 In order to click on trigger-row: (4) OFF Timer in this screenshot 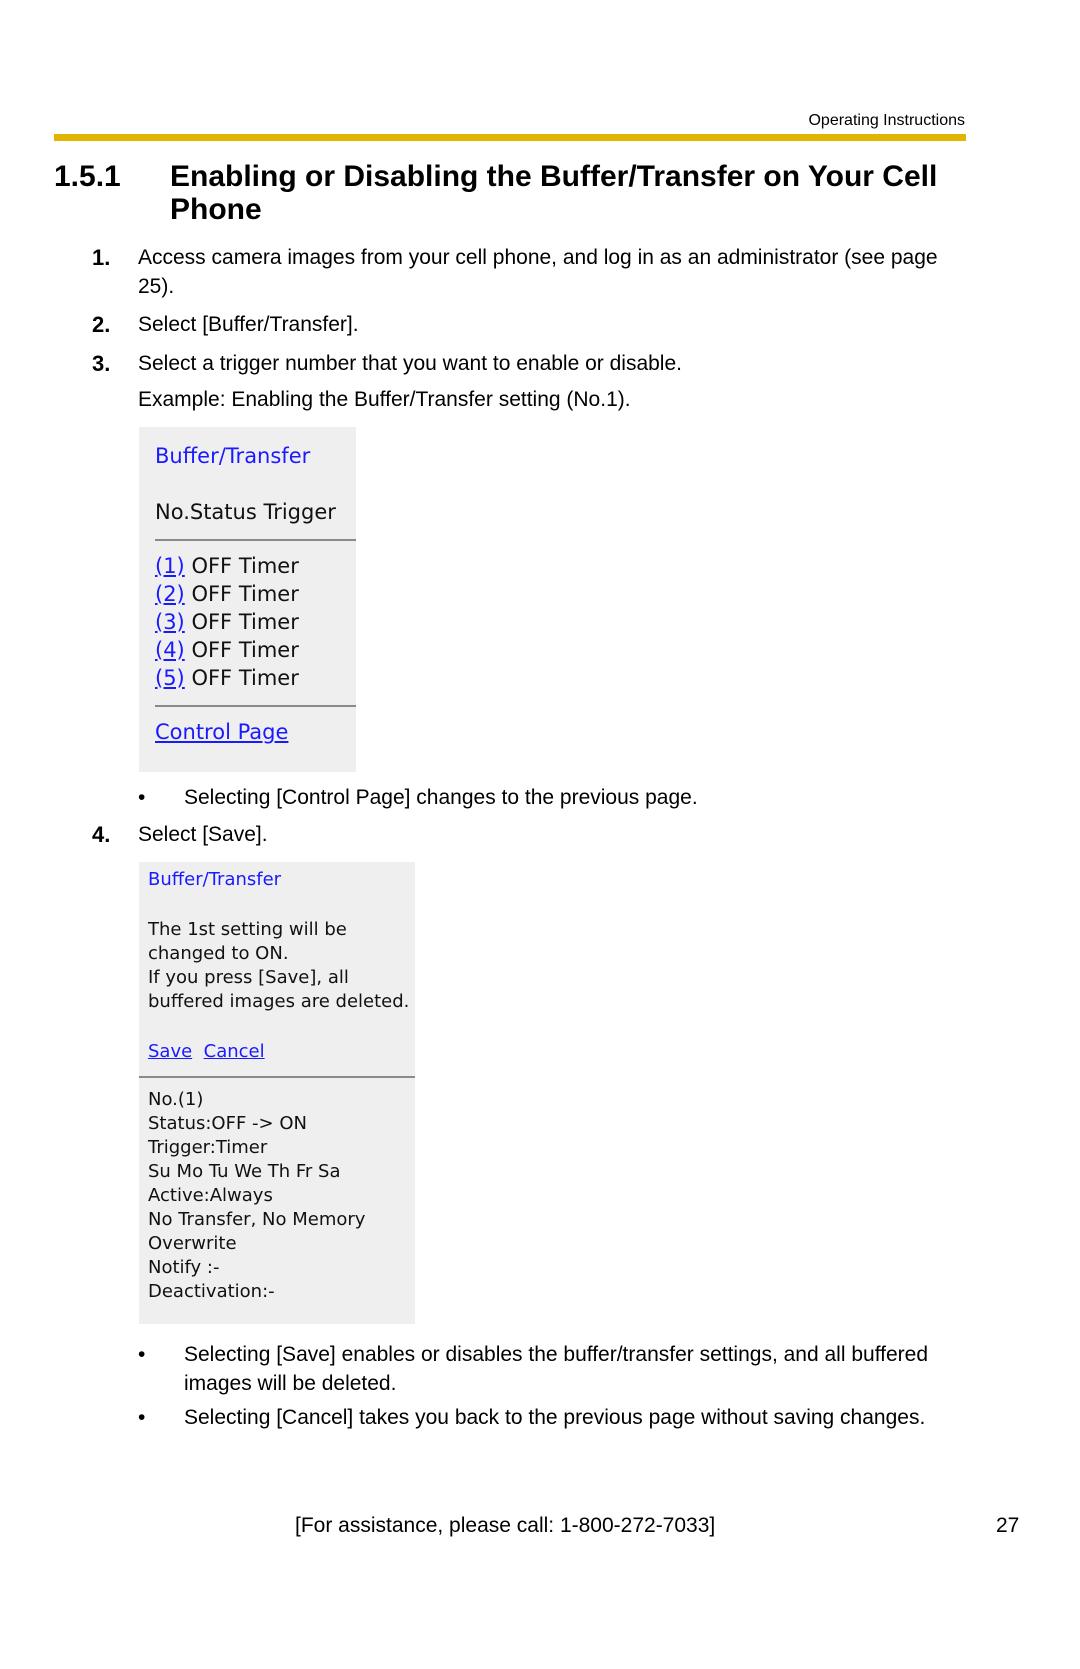, I will do `click(227, 650)`.